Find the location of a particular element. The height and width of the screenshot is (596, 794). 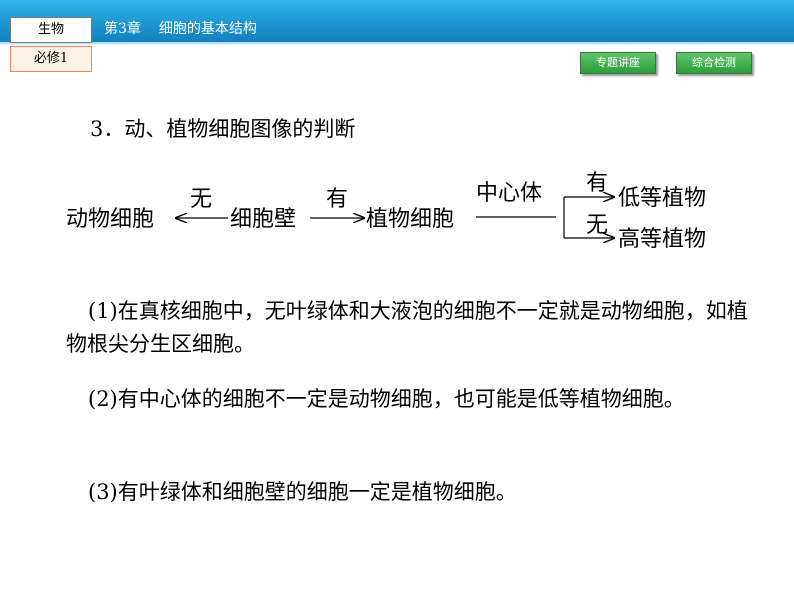

topic-lecture-button: 专题讲座 is located at coordinates (618, 63).